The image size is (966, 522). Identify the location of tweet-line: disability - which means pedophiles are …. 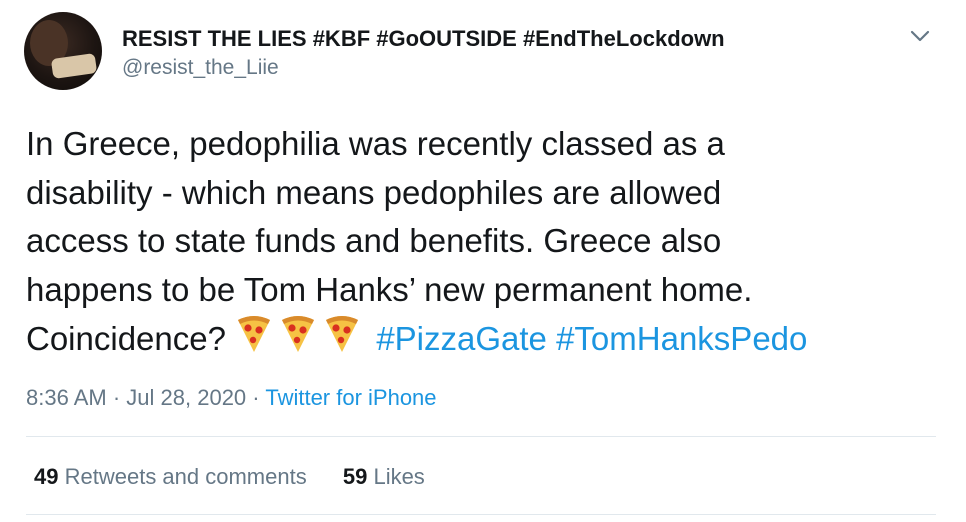
(374, 192).